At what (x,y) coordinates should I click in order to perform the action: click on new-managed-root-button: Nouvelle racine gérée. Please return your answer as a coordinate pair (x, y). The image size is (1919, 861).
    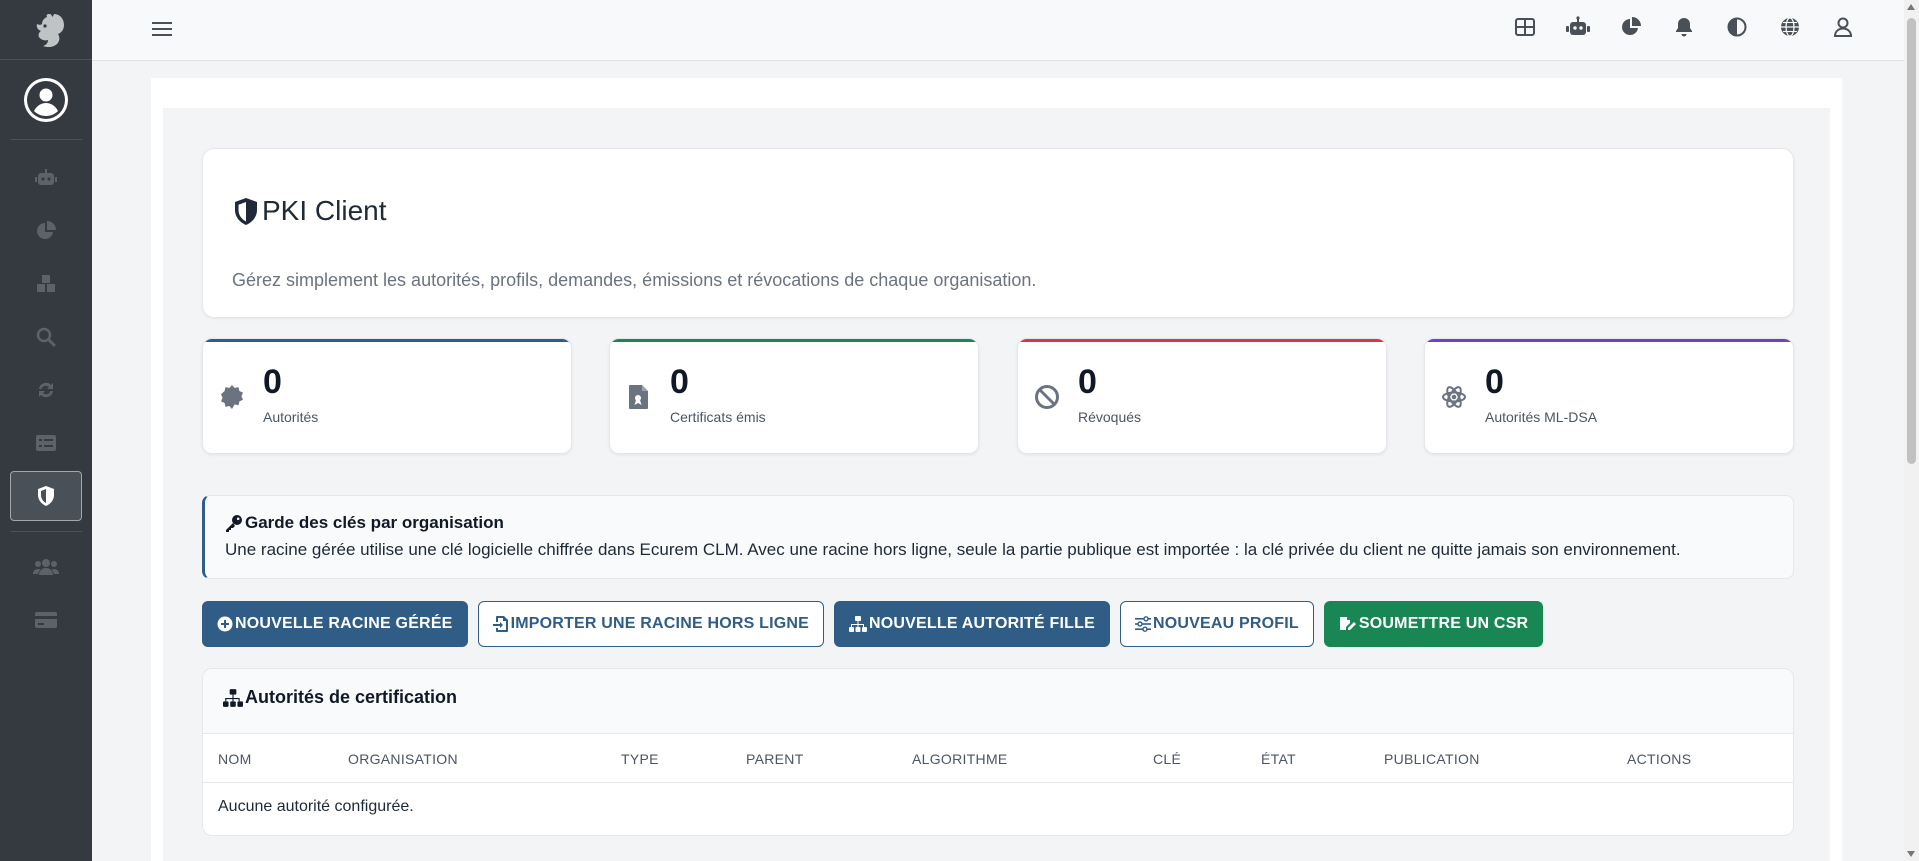
    Looking at the image, I should click on (335, 624).